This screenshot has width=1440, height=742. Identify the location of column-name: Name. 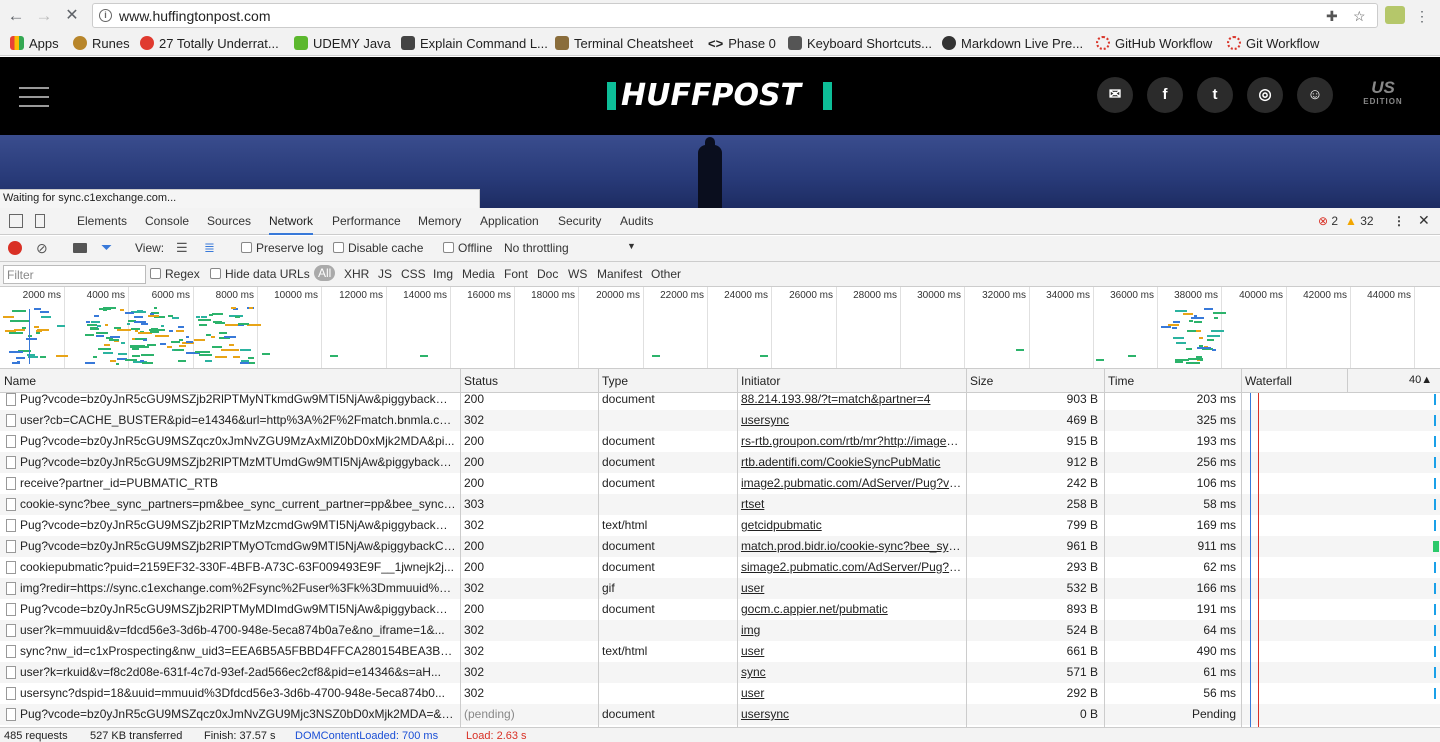
(20, 381).